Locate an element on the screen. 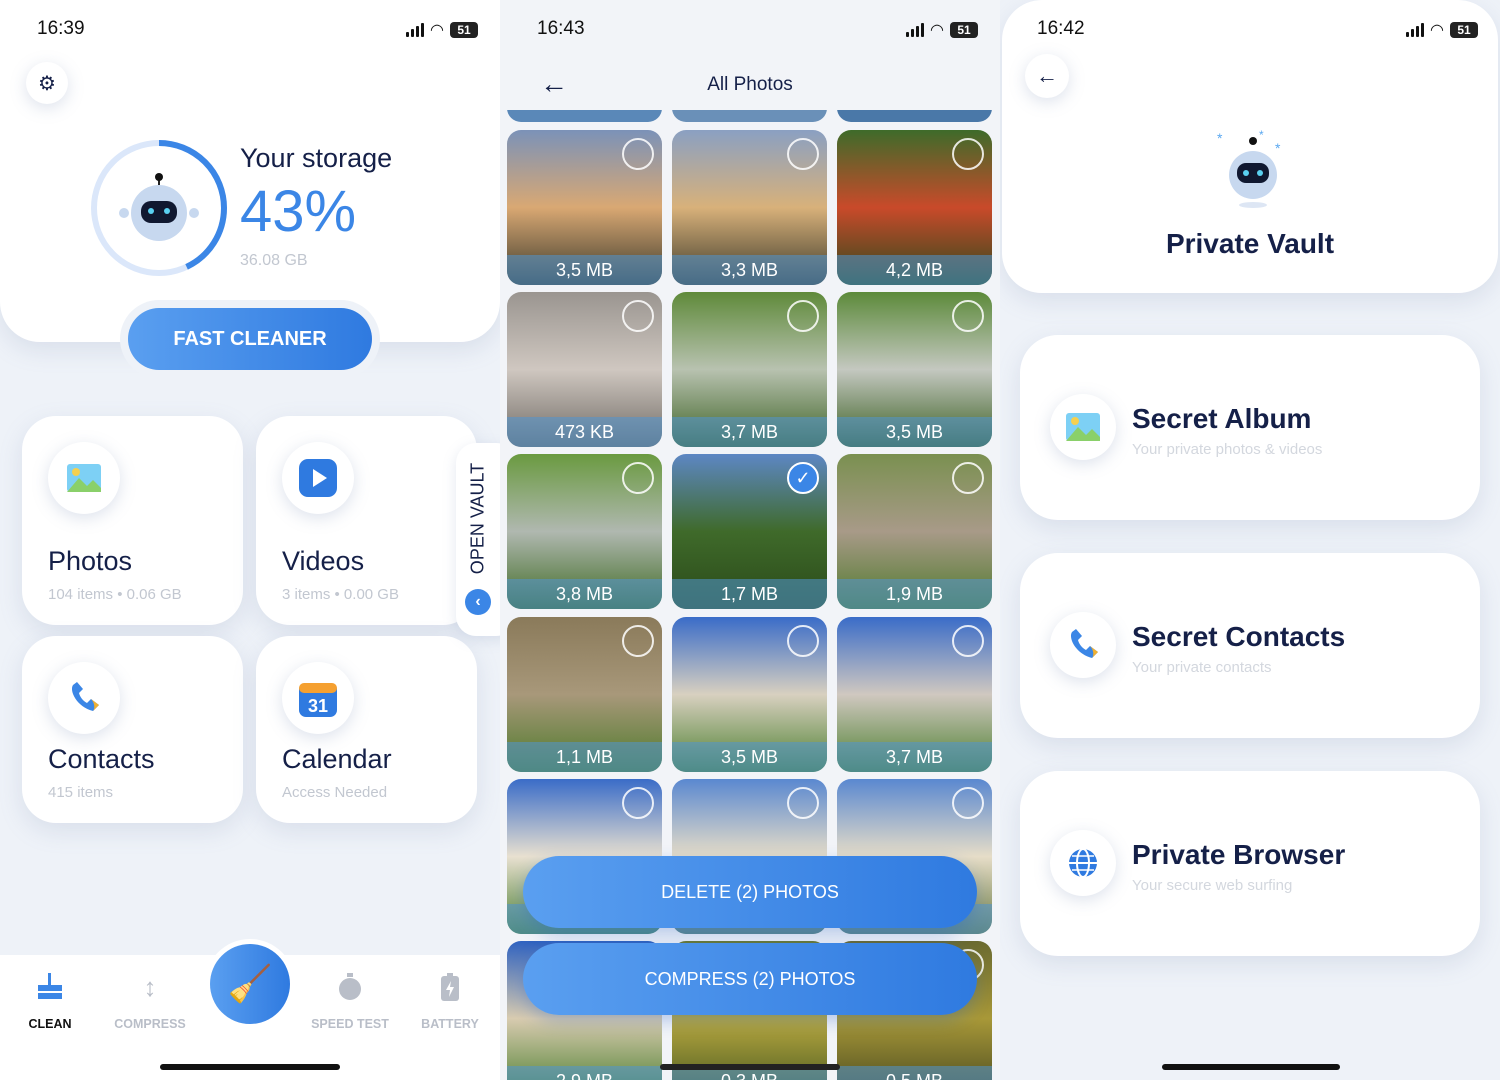  photo-thumbnail: 473 KB is located at coordinates (584, 369).